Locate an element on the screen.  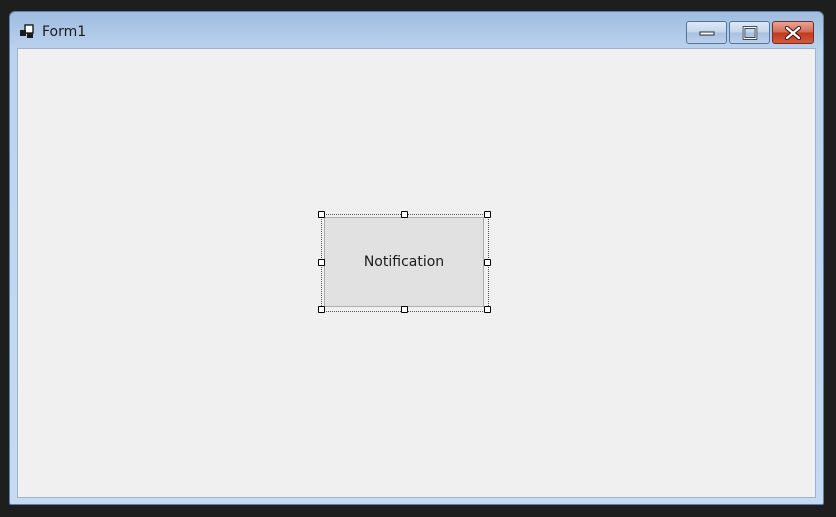
notification-button-label: Notification is located at coordinates (404, 262).